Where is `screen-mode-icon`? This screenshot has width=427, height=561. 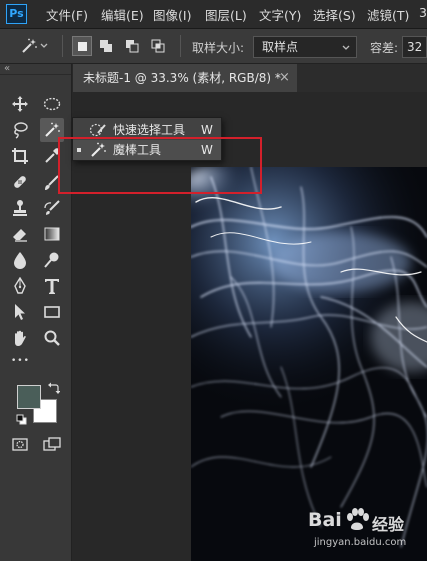
screen-mode-icon is located at coordinates (52, 444).